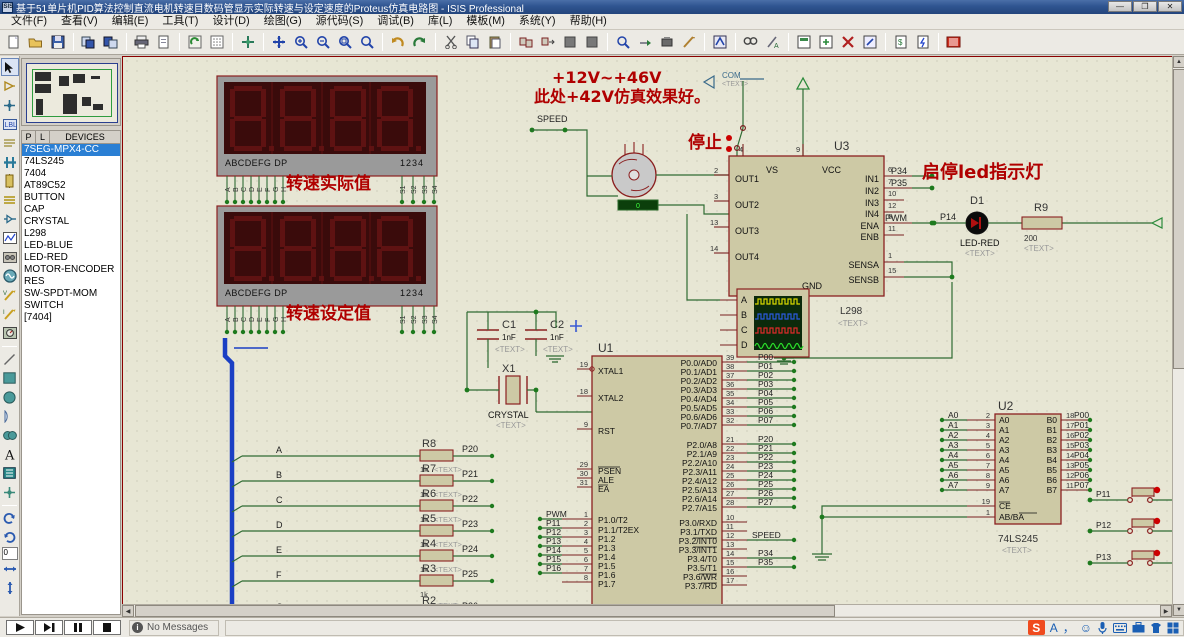 This screenshot has height=637, width=1184. What do you see at coordinates (1145, 6) in the screenshot?
I see `maximize-button: ❐` at bounding box center [1145, 6].